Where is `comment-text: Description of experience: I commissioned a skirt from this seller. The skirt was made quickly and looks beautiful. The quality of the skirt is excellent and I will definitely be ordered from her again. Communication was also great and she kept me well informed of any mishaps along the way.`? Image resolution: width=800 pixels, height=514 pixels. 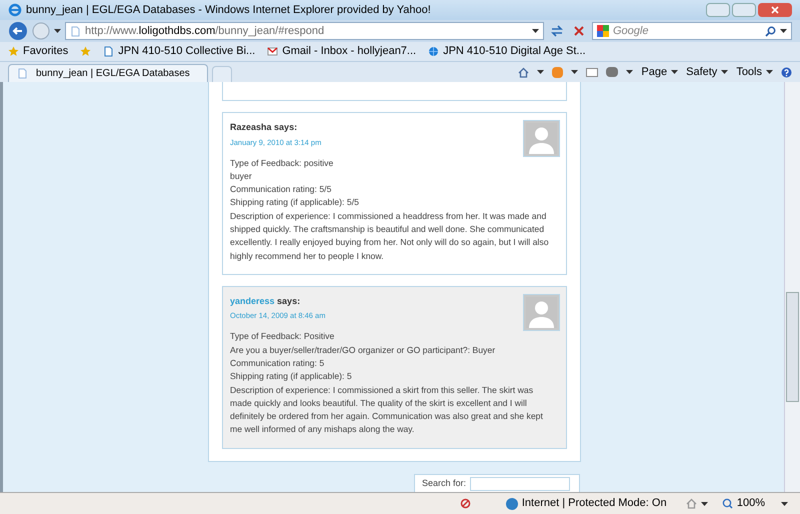
comment-text: Description of experience: I commissioned a skirt from this seller. The skirt was made quickly and looks beautiful. The quality of the skirt is excellent and I will definitely be ordered from her again. Communication was also great and she kept me well informed of any mishaps along the way. is located at coordinates (387, 410).